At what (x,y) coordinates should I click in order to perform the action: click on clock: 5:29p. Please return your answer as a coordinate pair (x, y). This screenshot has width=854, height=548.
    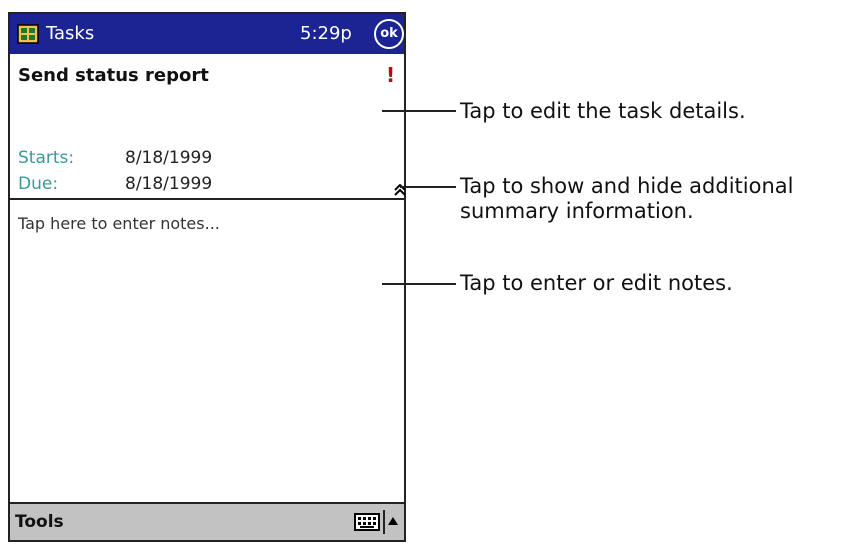
    Looking at the image, I should click on (326, 33).